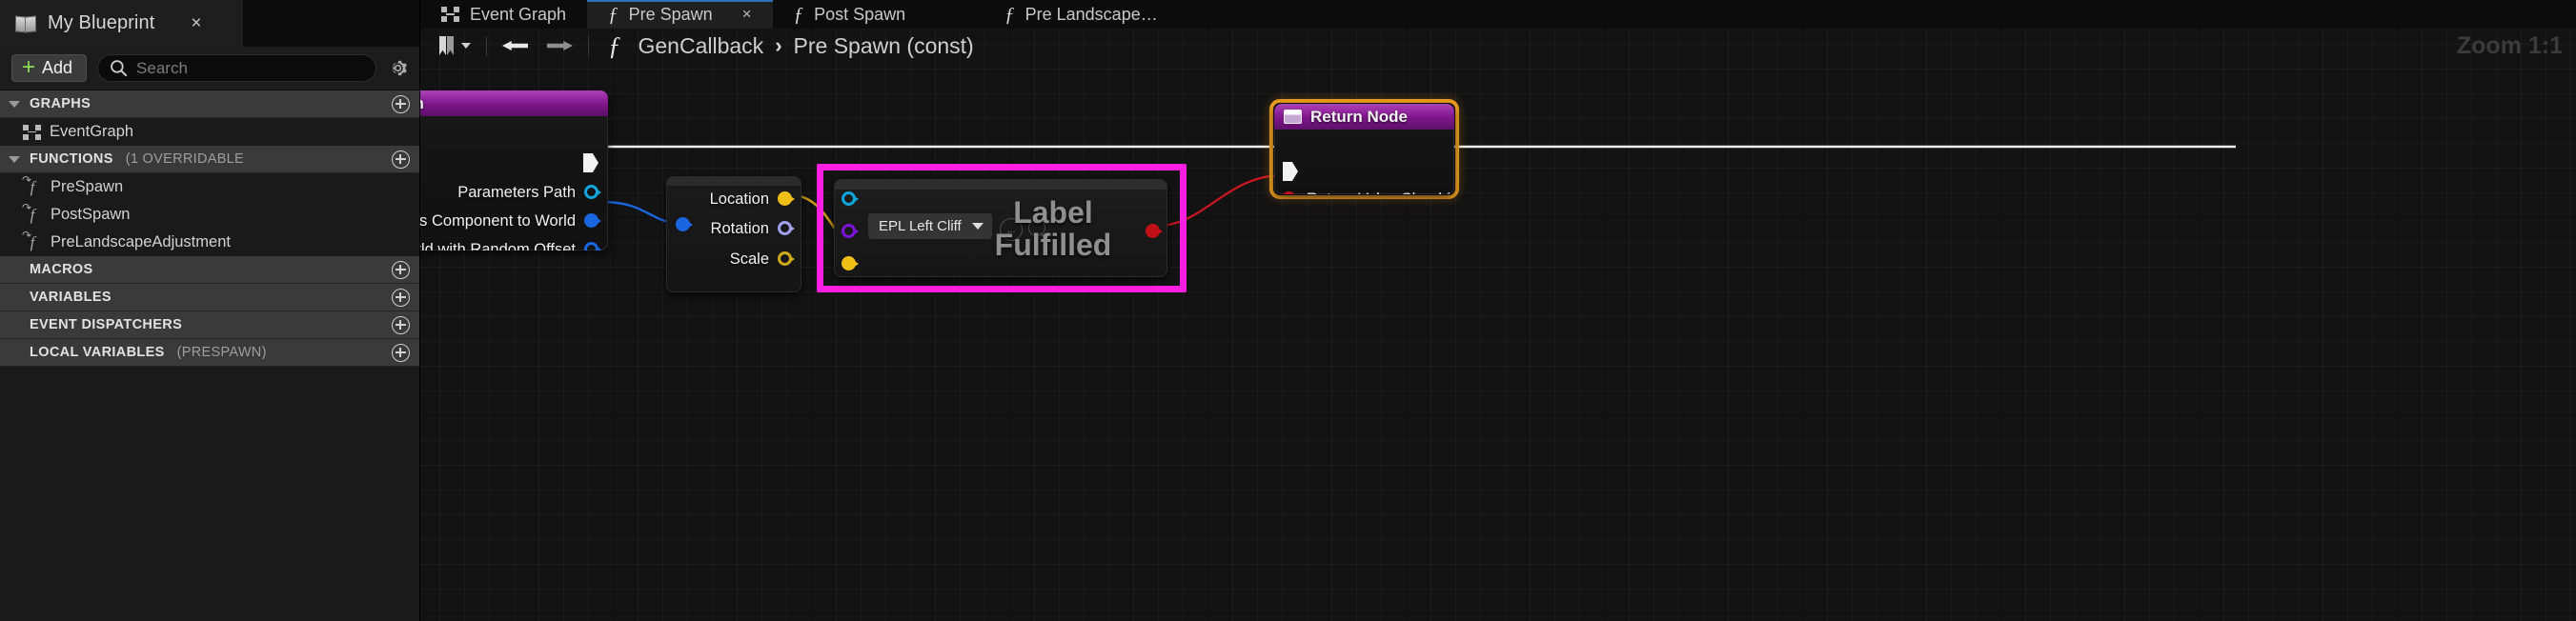 The image size is (2576, 621). What do you see at coordinates (1364, 149) in the screenshot?
I see `node-return-node: Return Node Return Value Should Spawn` at bounding box center [1364, 149].